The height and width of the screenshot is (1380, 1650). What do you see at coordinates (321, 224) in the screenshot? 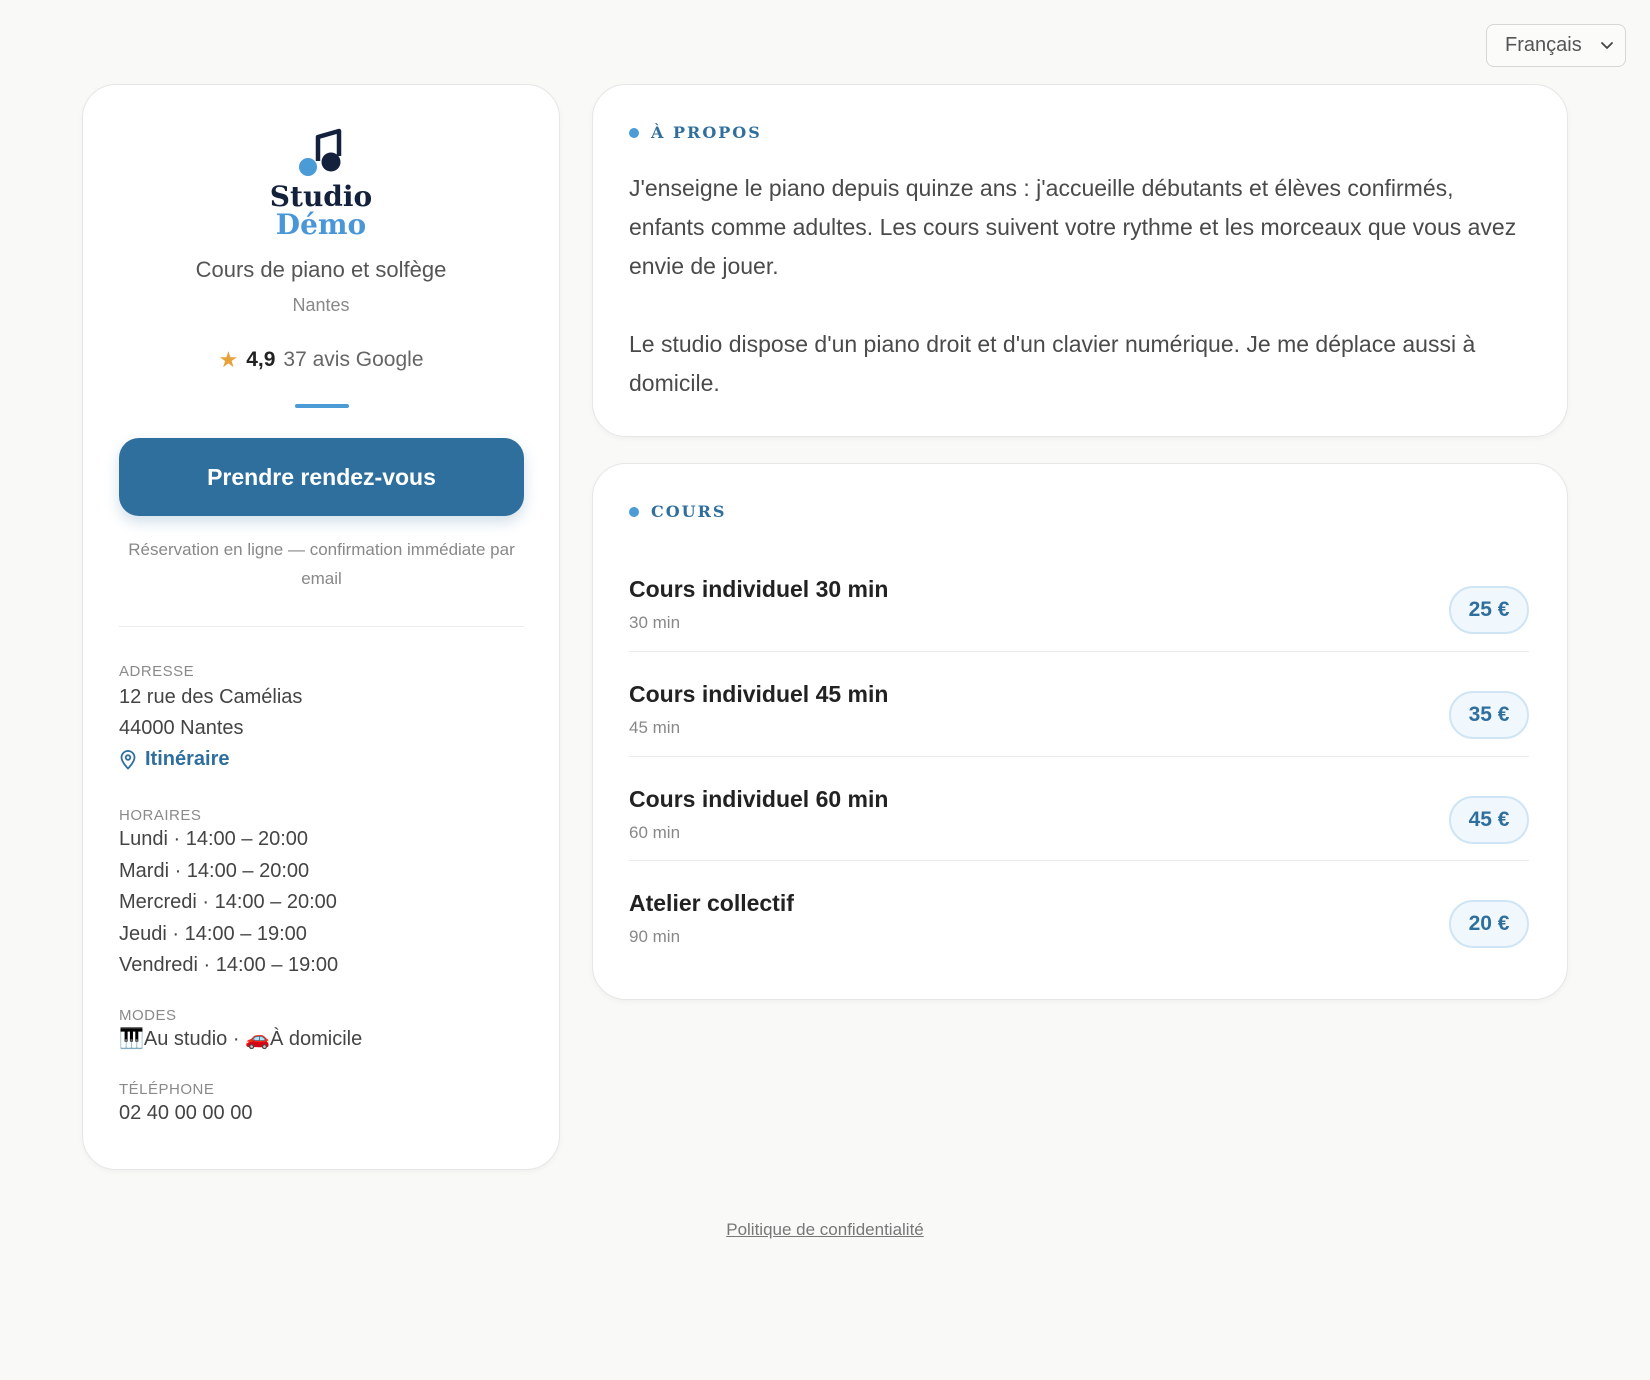
I see `logo-text-demo: Démo` at bounding box center [321, 224].